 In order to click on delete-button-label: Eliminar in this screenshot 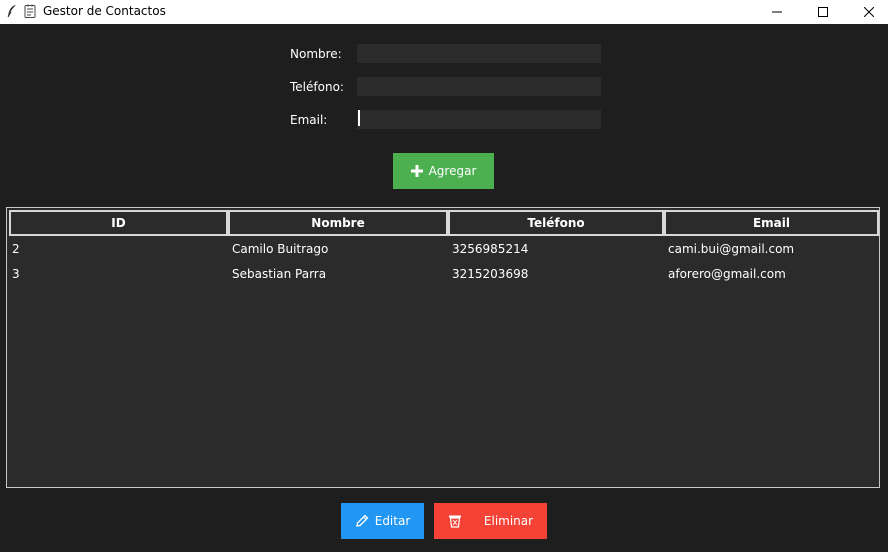, I will do `click(508, 521)`.